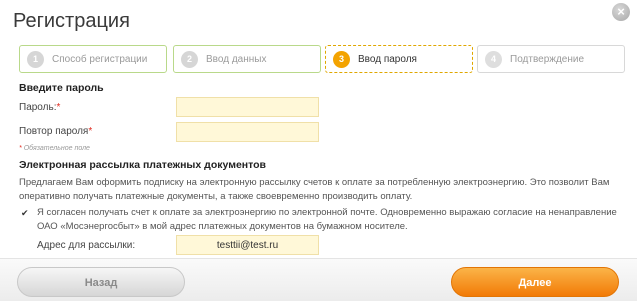 Image resolution: width=637 pixels, height=301 pixels. What do you see at coordinates (61, 88) in the screenshot?
I see `password-heading: Введите пароль` at bounding box center [61, 88].